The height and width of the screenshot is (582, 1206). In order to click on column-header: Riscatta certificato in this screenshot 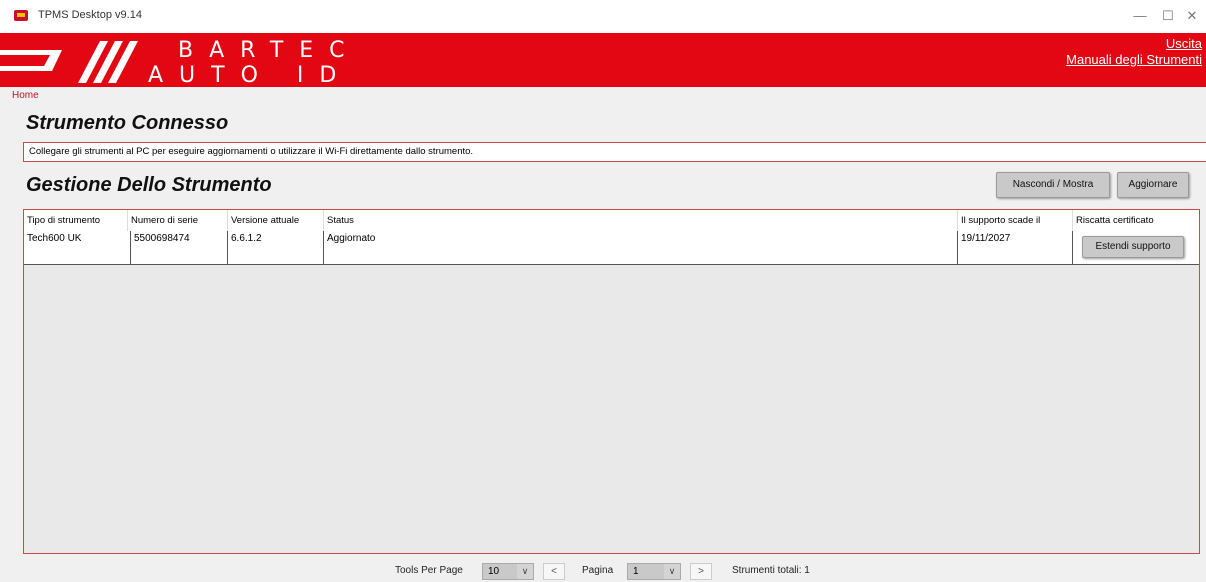, I will do `click(1136, 220)`.